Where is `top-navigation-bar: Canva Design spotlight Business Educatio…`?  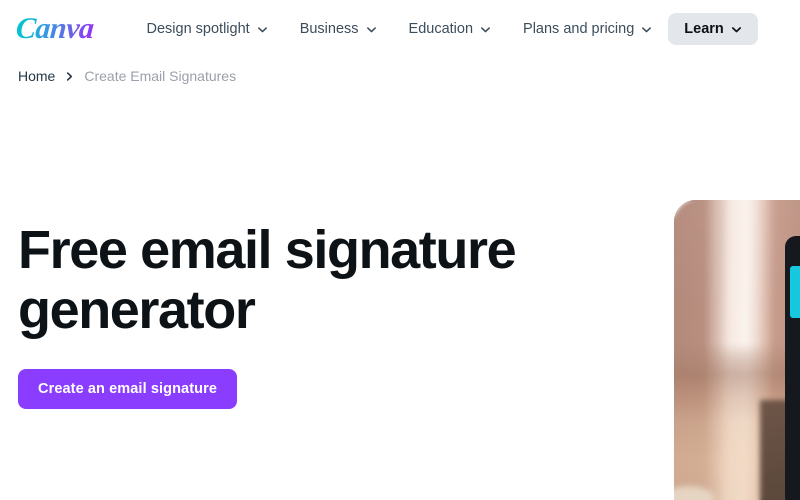 top-navigation-bar: Canva Design spotlight Business Educatio… is located at coordinates (400, 29).